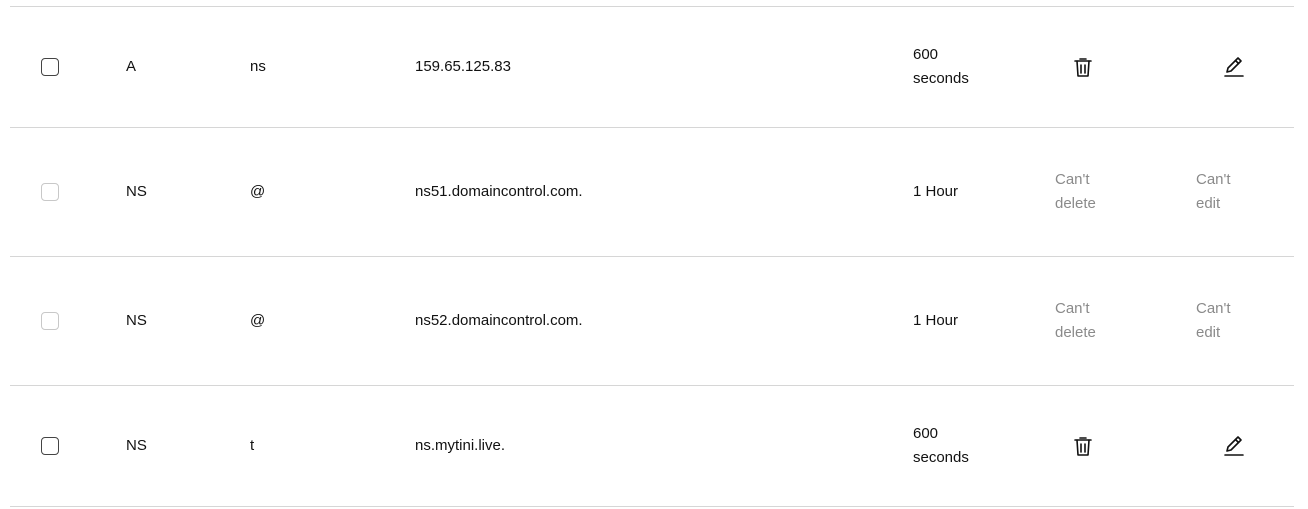  What do you see at coordinates (499, 191) in the screenshot?
I see `record-data: ns51.domaincontrol.com.` at bounding box center [499, 191].